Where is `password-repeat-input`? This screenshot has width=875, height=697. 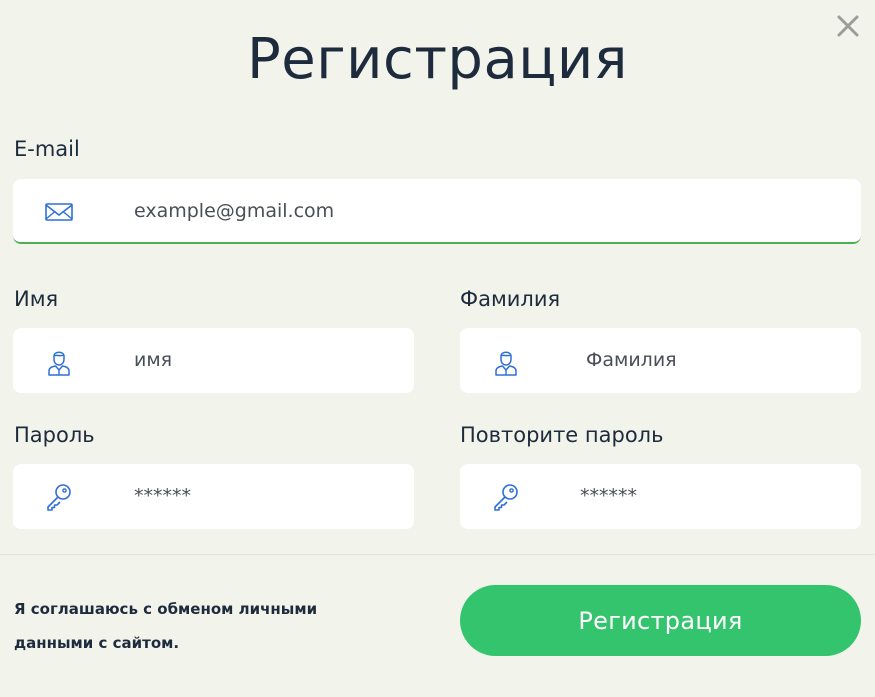
password-repeat-input is located at coordinates (710, 495).